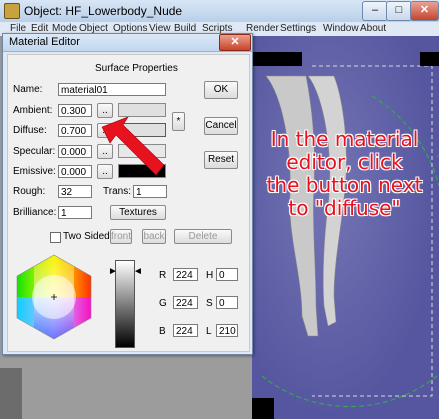  I want to click on specular-label: Specular:, so click(34, 151).